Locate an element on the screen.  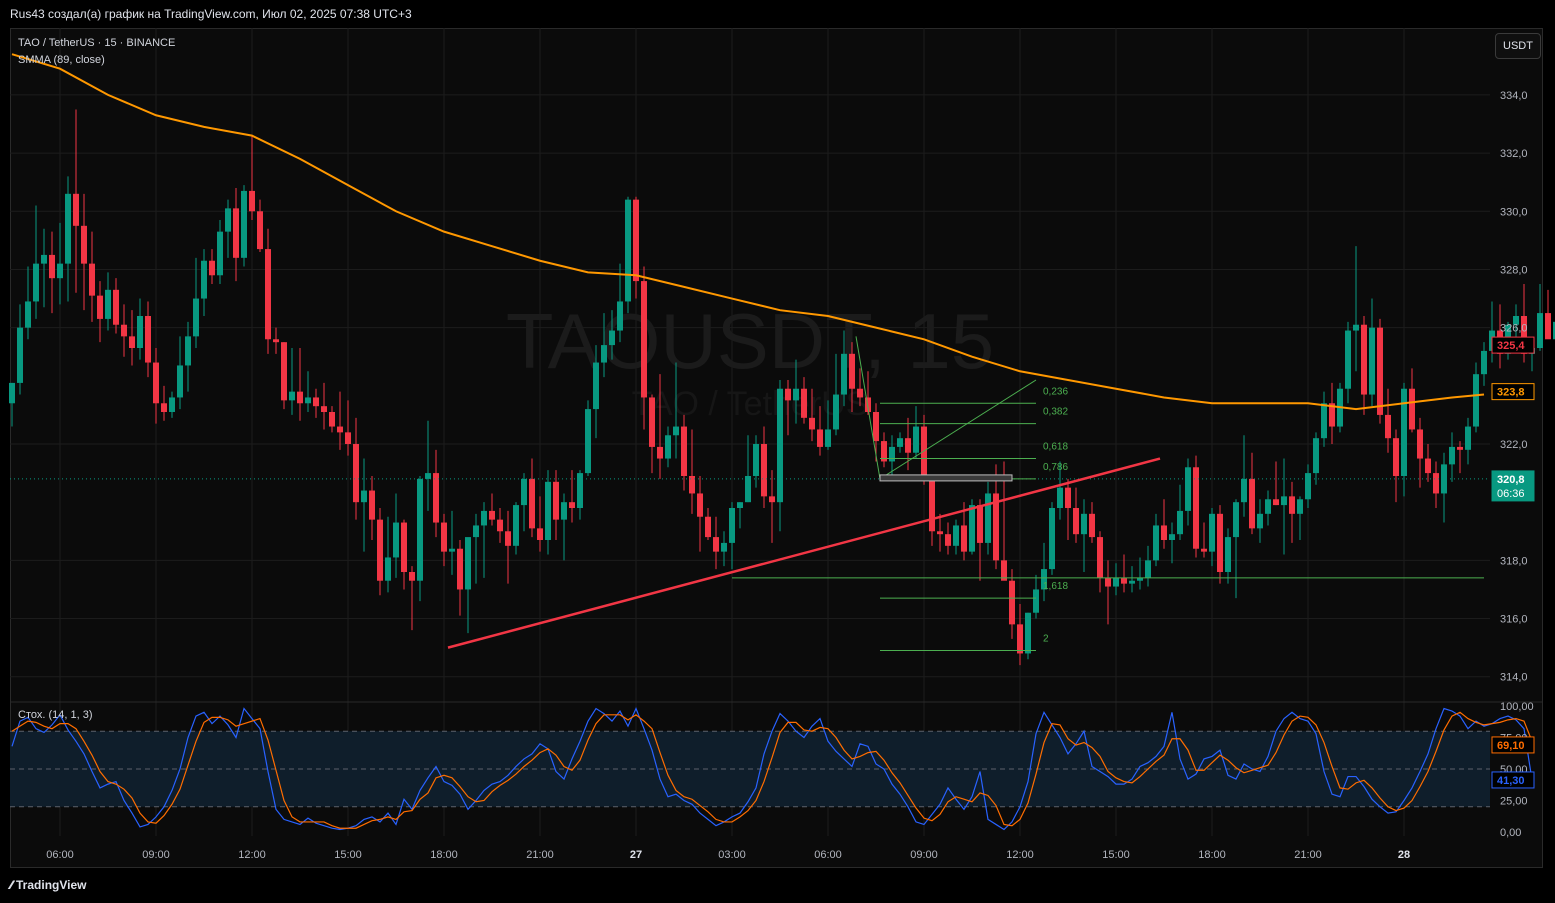
price-label-text: 325,4 is located at coordinates (1511, 346).